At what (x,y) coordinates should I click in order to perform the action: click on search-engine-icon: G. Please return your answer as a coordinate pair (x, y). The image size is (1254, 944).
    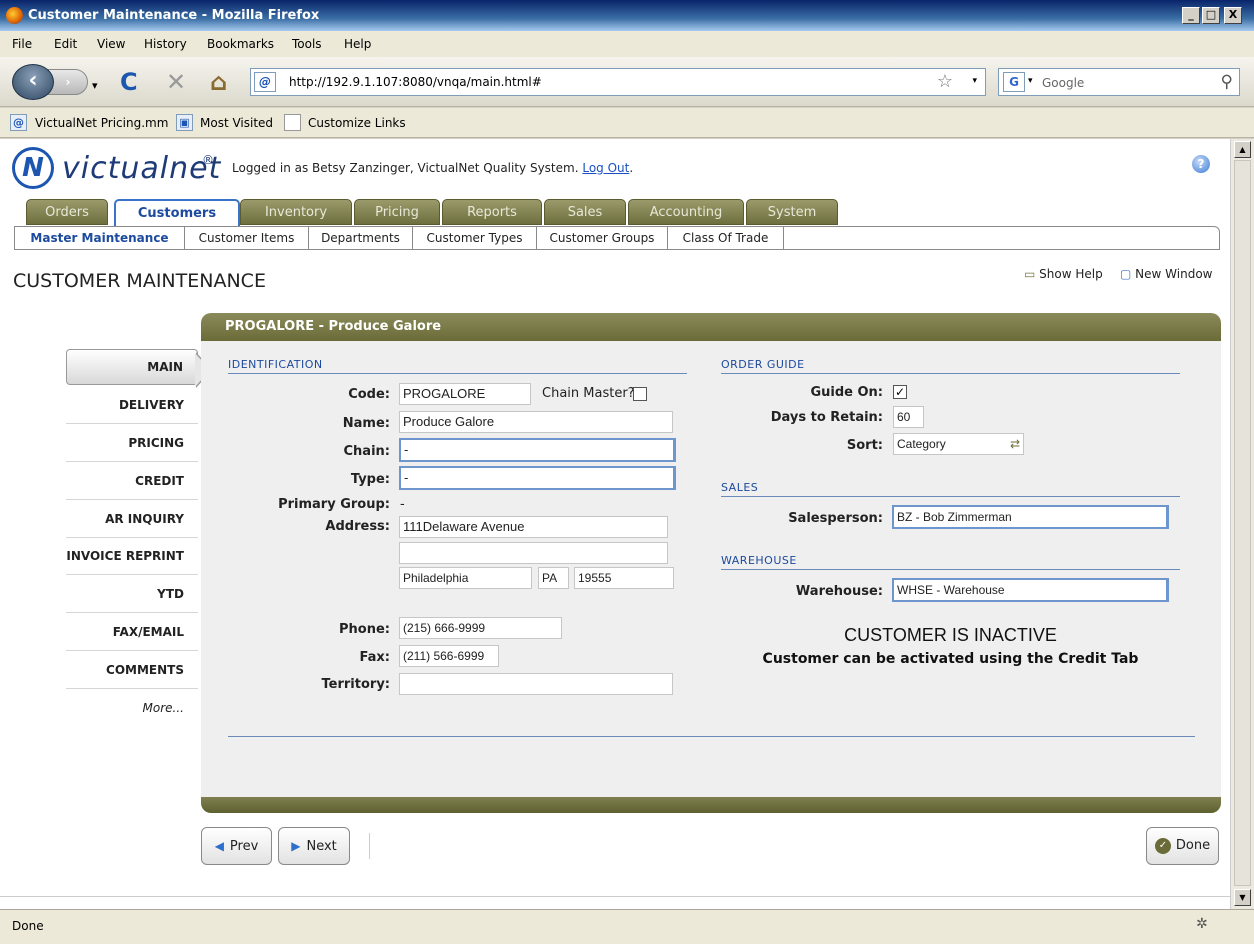
    Looking at the image, I should click on (1014, 82).